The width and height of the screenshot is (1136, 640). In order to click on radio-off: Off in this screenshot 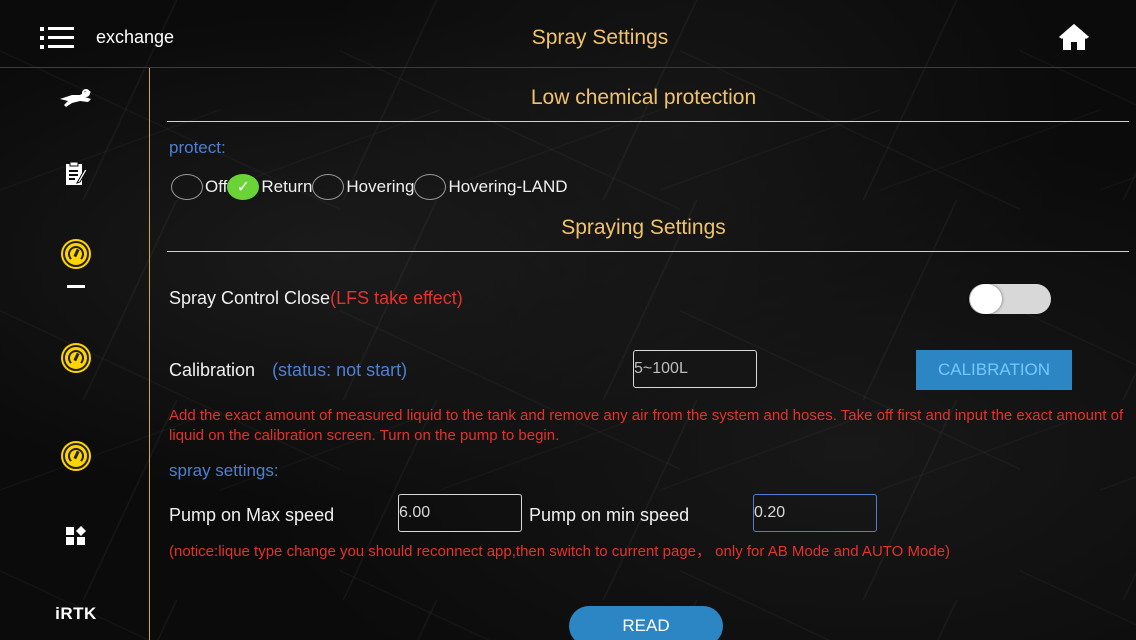, I will do `click(199, 187)`.